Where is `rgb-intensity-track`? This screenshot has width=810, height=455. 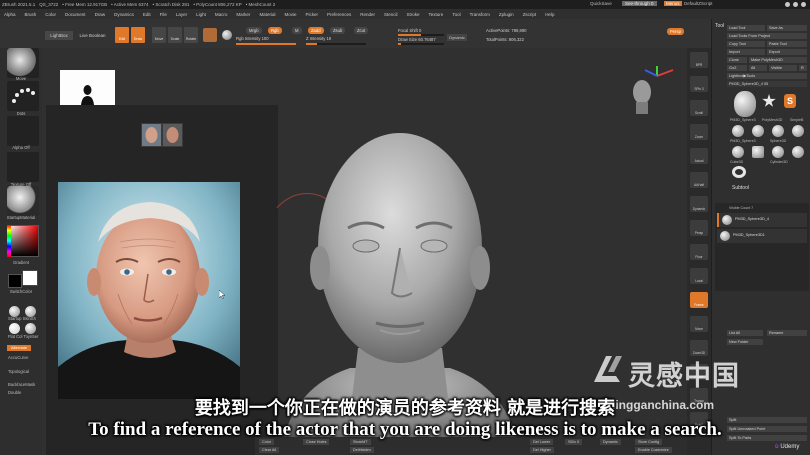
rgb-intensity-track is located at coordinates (266, 44).